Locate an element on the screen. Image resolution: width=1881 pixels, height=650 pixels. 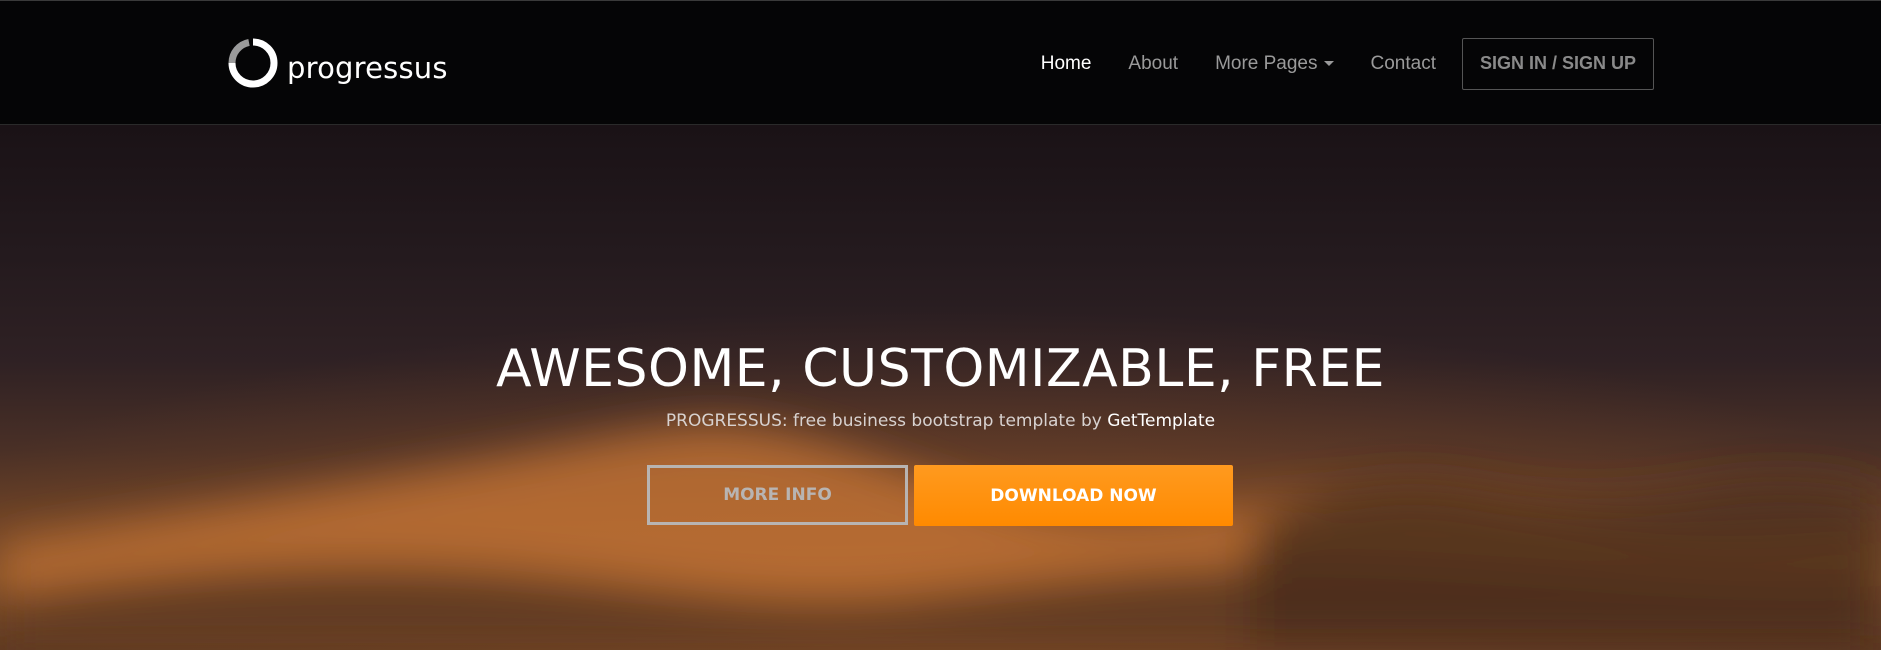
download-now-button: DOWNLOAD NOW is located at coordinates (1073, 495).